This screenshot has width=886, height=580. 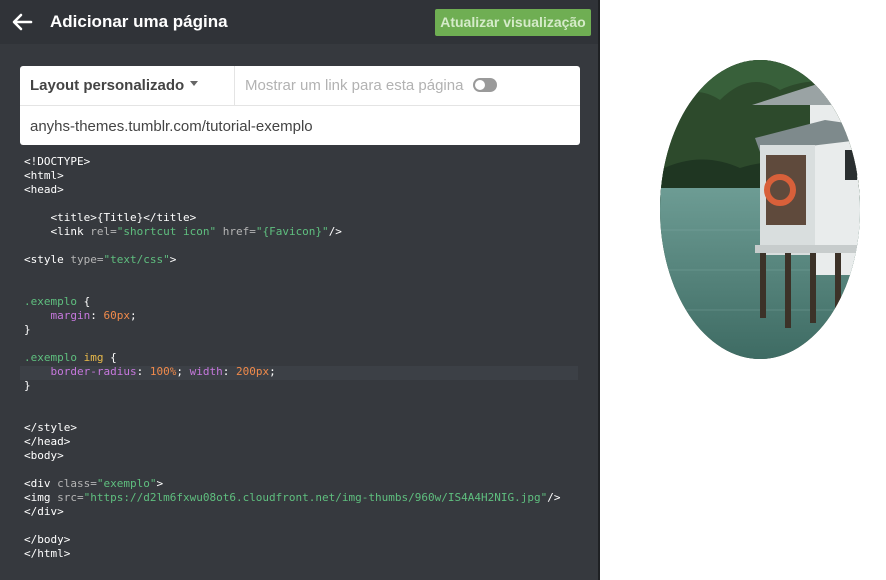 What do you see at coordinates (252, 371) in the screenshot?
I see `code-token: 200px` at bounding box center [252, 371].